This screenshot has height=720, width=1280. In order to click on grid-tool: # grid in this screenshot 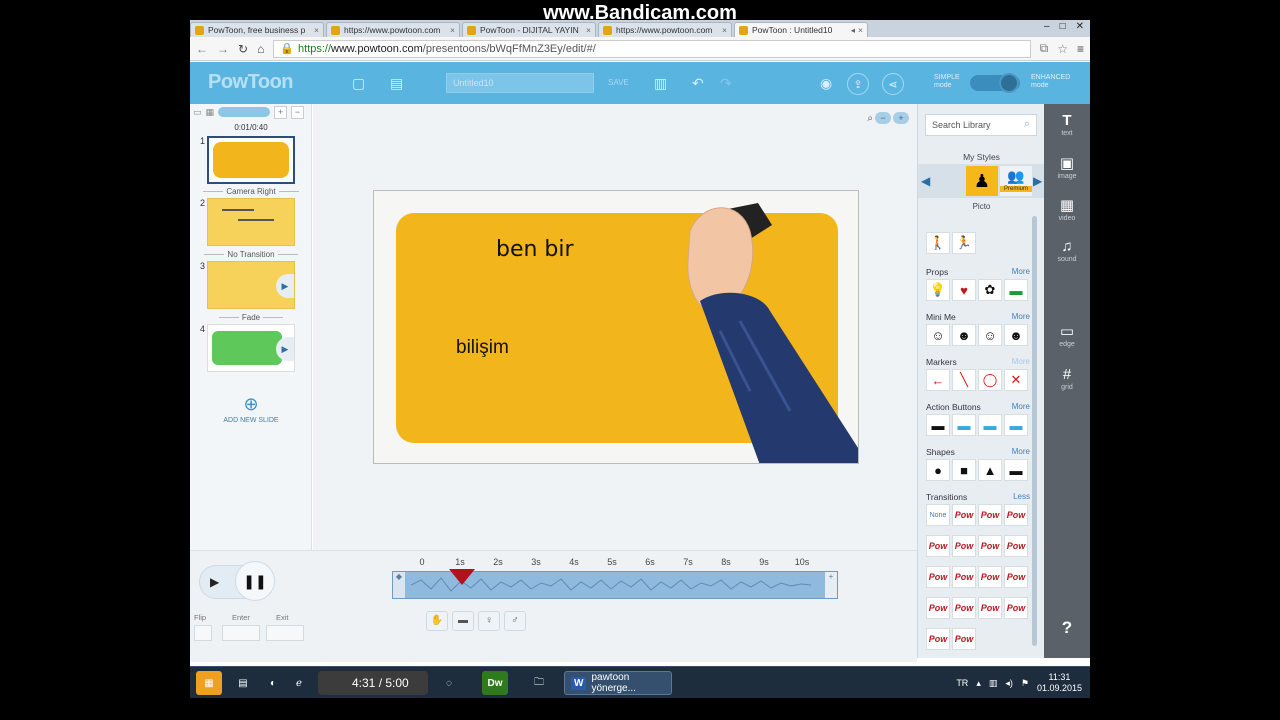, I will do `click(1067, 378)`.